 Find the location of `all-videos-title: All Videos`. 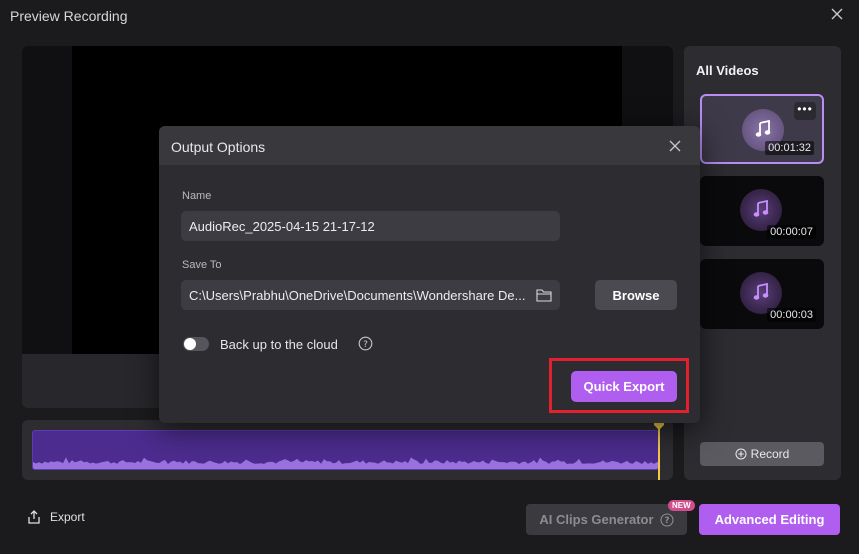

all-videos-title: All Videos is located at coordinates (727, 70).